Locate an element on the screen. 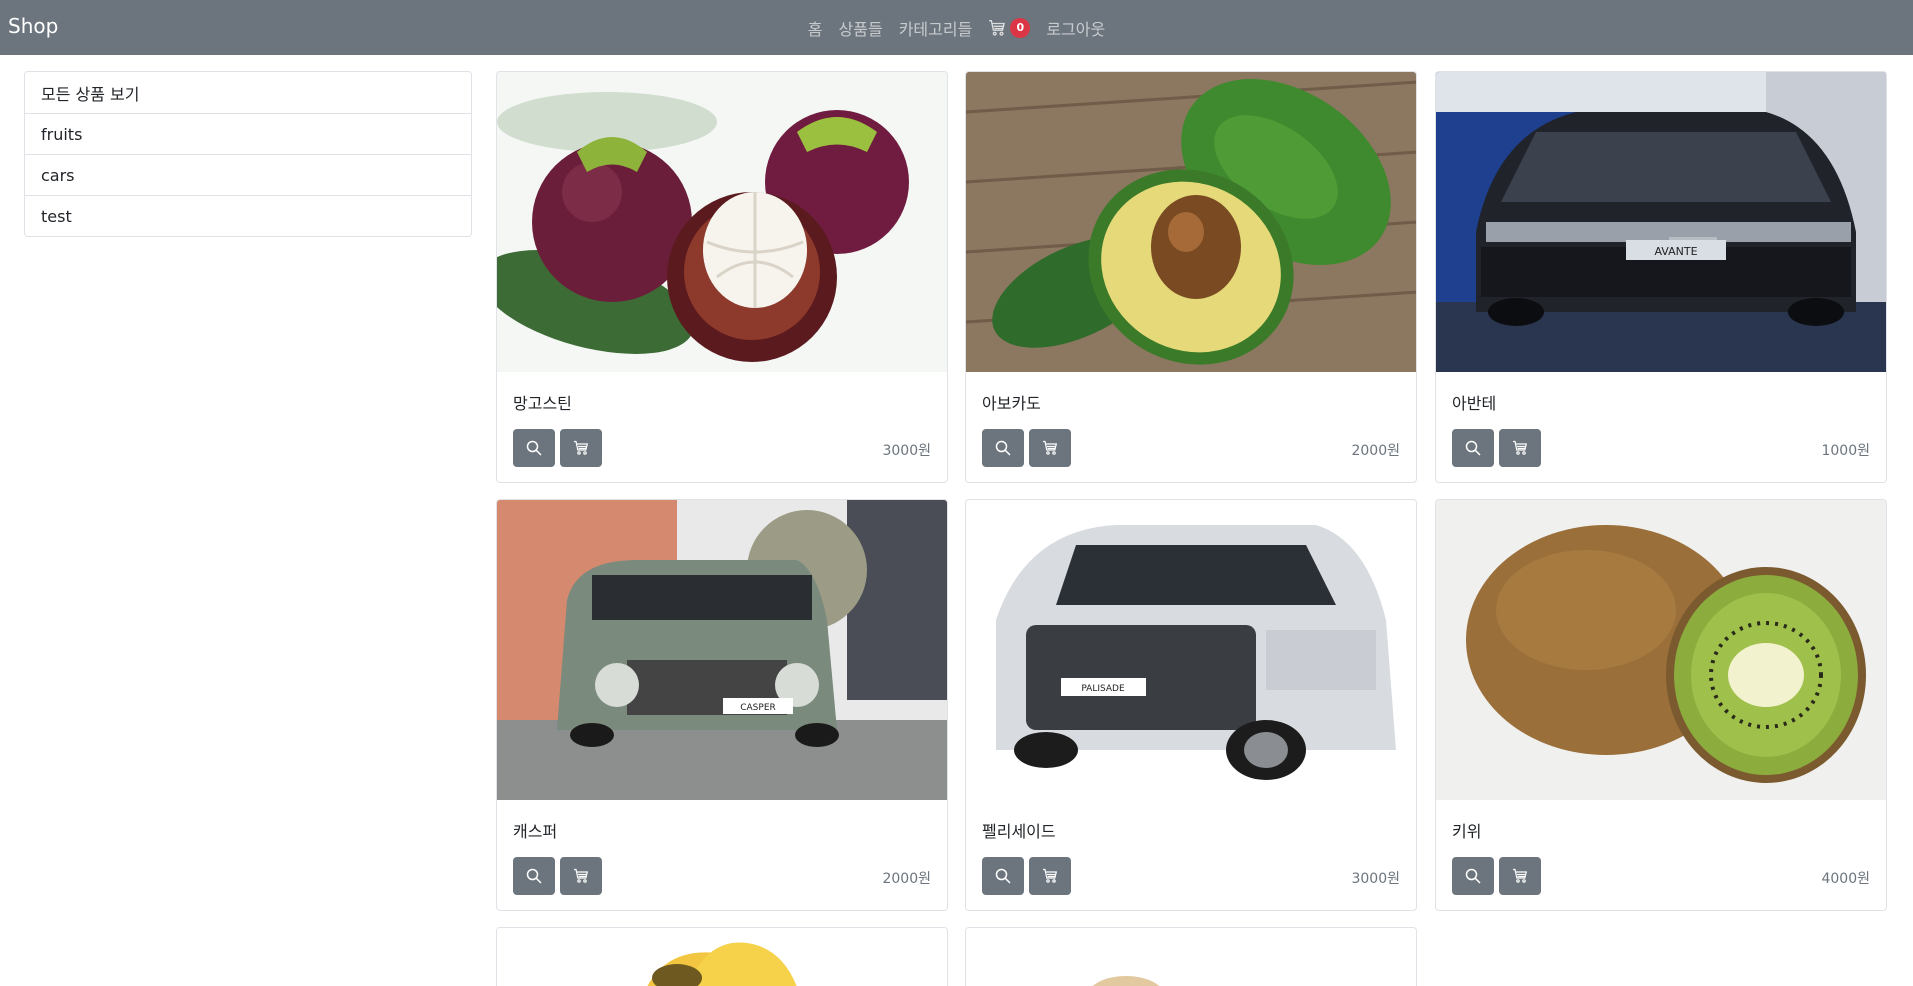  product-card: 아보카도 2000원 is located at coordinates (1191, 277).